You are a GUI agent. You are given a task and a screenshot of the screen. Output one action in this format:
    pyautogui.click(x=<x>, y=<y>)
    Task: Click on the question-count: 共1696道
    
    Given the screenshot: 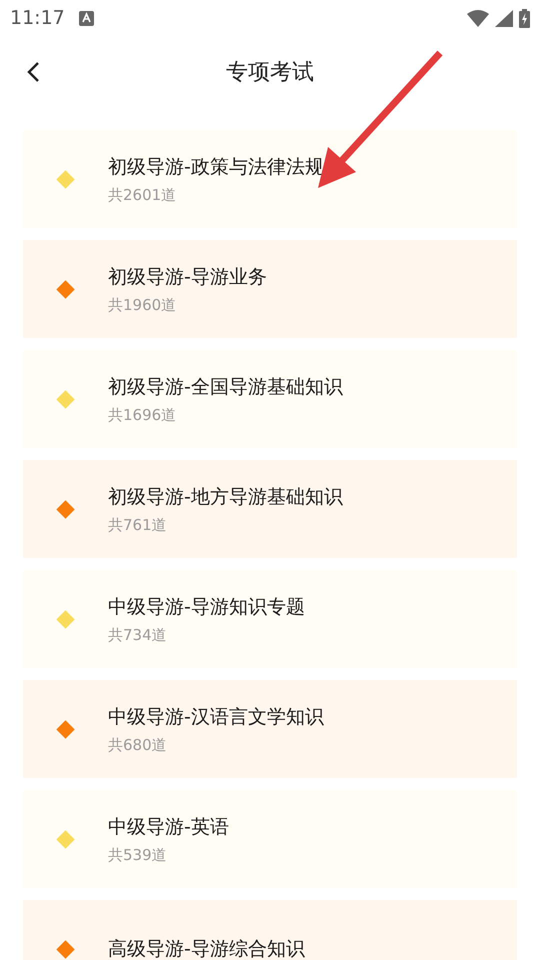 What is the action you would take?
    pyautogui.click(x=143, y=415)
    